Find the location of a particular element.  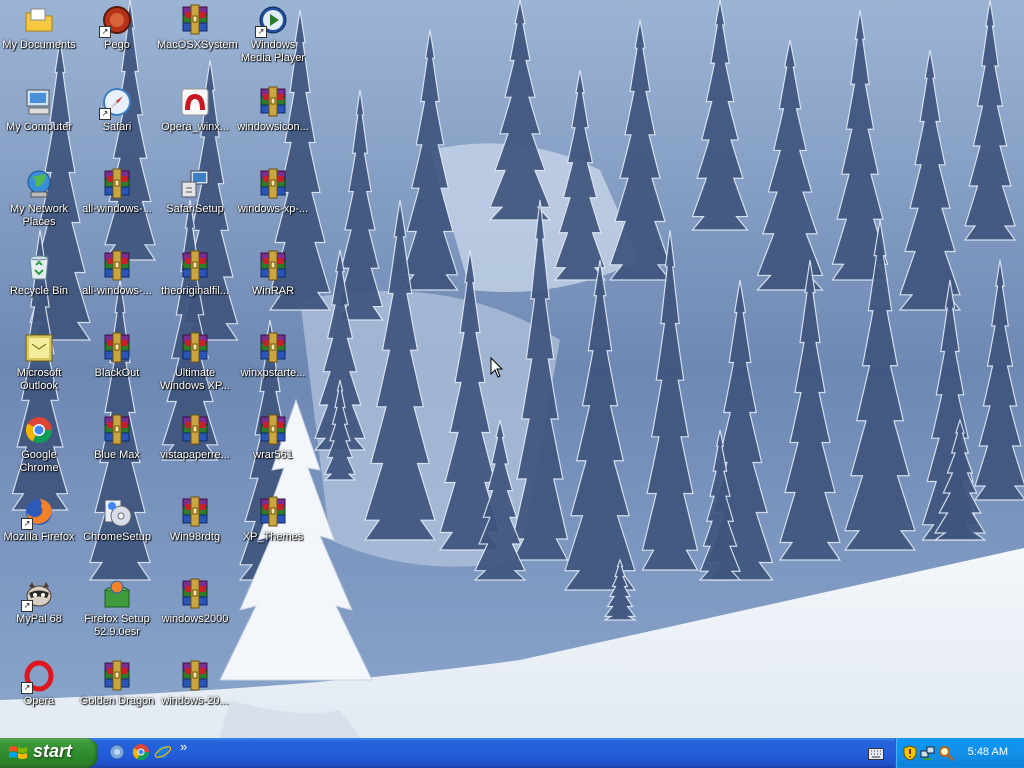

desktop-icon-my-computer: My Computer is located at coordinates (39, 109).